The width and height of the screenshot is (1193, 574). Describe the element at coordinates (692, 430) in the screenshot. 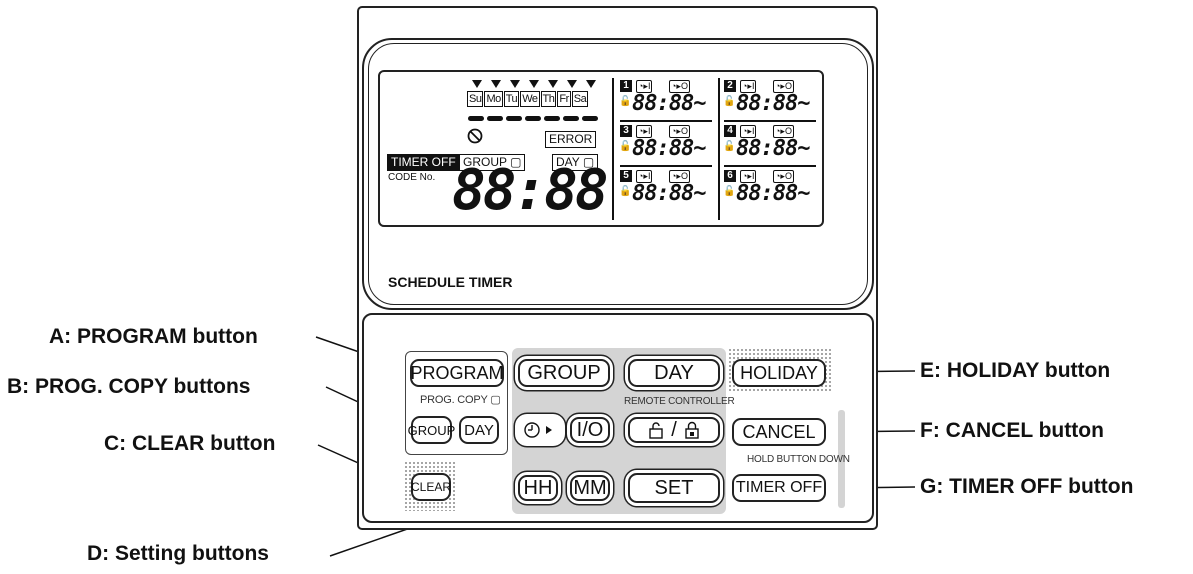

I see `lock-icon` at that location.